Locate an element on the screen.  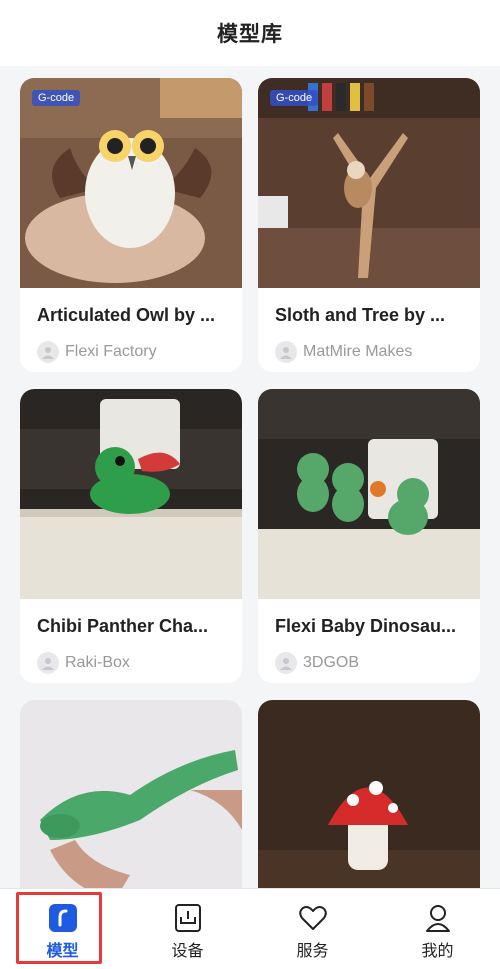
model-card: Flexi Baby Dinosau... 3DGOB is located at coordinates (369, 536).